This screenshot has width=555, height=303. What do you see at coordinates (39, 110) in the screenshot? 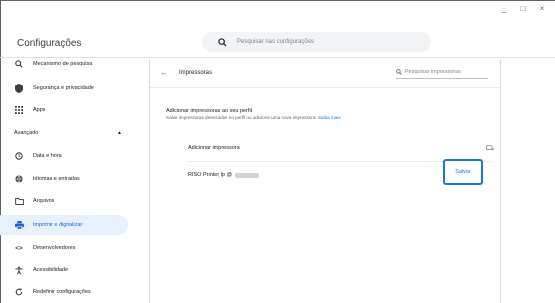
I see `sidebar-item-label: Apps` at bounding box center [39, 110].